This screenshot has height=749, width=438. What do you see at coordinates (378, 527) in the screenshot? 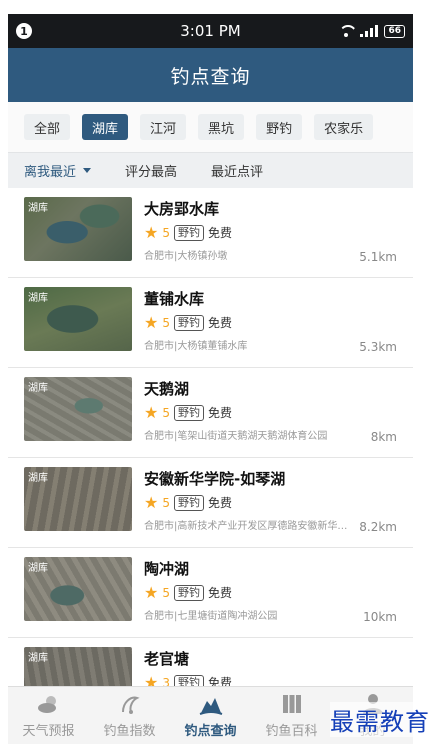
I see `spot-distance: 8.2km` at bounding box center [378, 527].